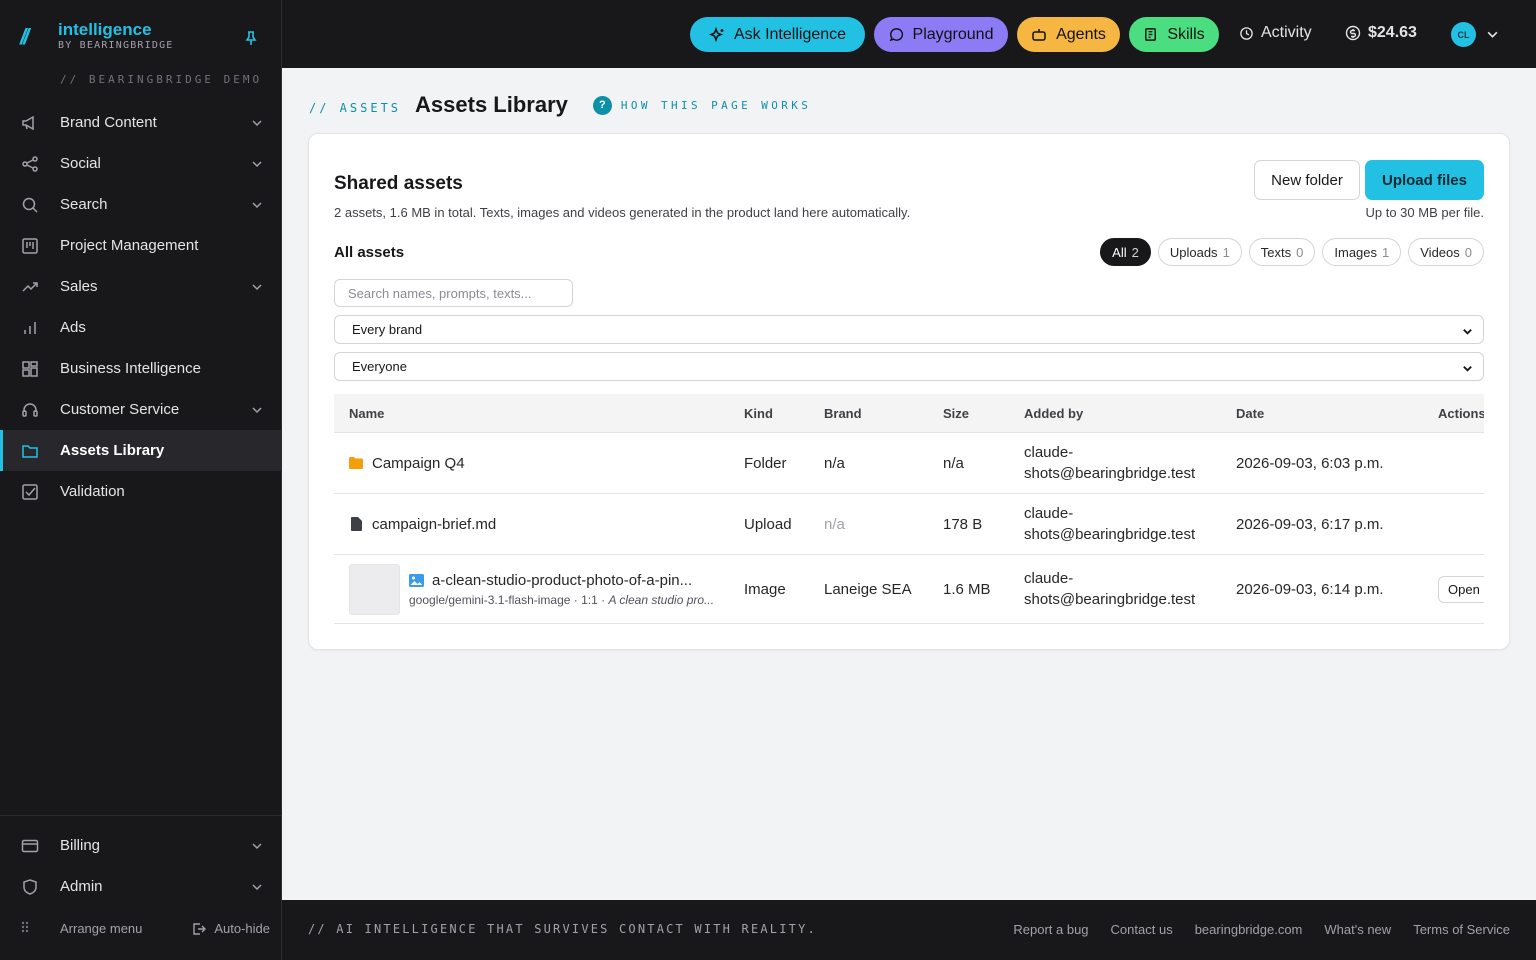 Image resolution: width=1536 pixels, height=960 pixels. Describe the element at coordinates (1125, 252) in the screenshot. I see `filter-chip-all: All 2` at that location.